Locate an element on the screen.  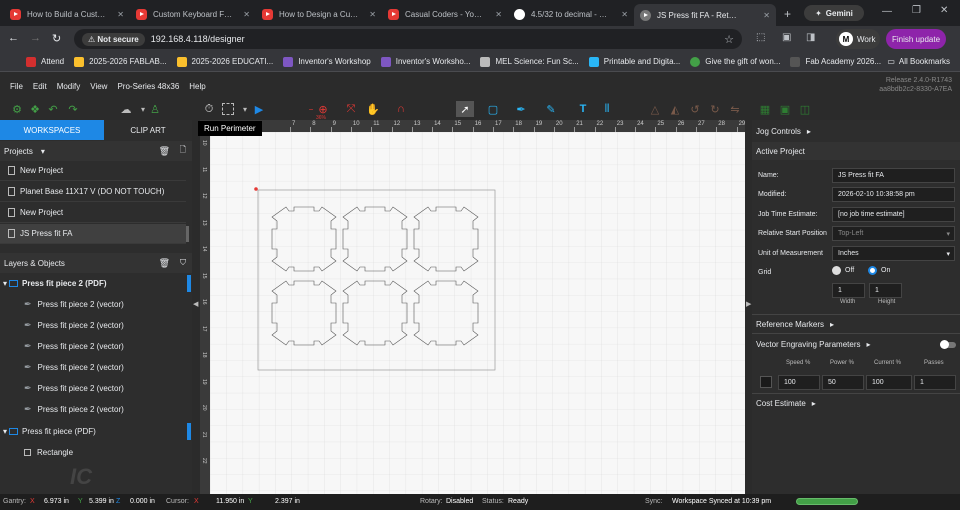
reload-icon: ↻ is located at coordinates (56, 38).